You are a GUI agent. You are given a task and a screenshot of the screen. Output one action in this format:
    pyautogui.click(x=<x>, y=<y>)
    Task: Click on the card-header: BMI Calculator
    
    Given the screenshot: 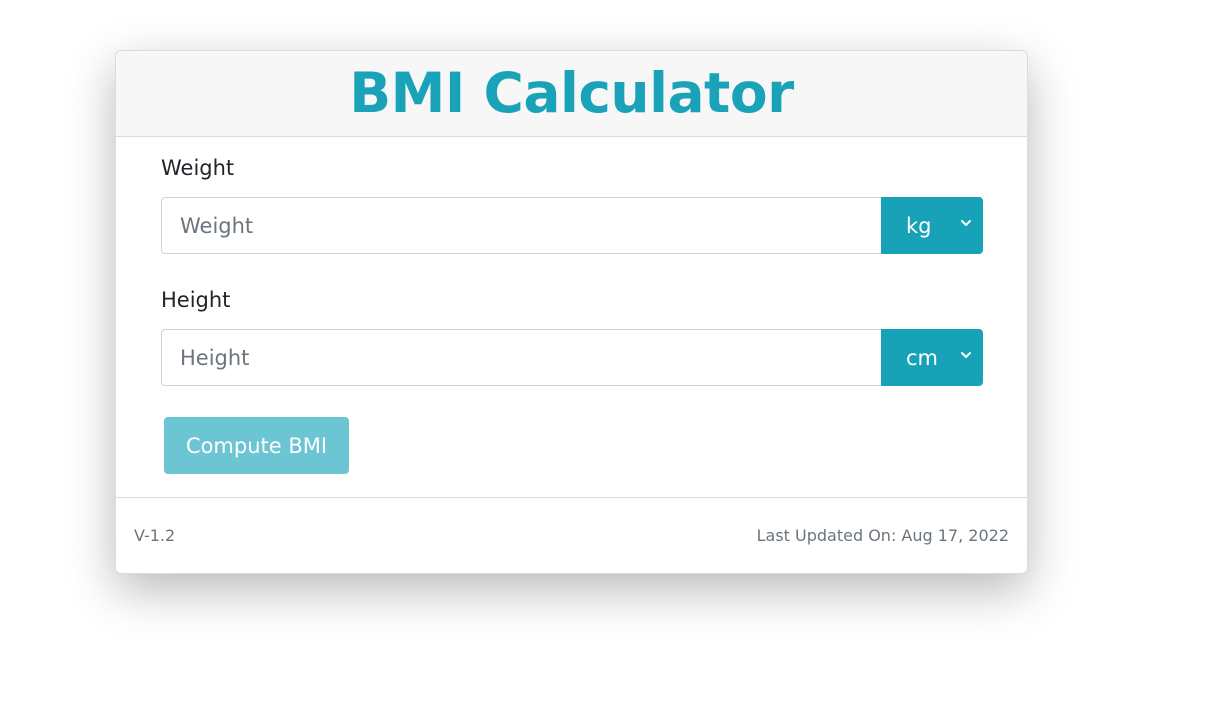 What is the action you would take?
    pyautogui.click(x=571, y=94)
    